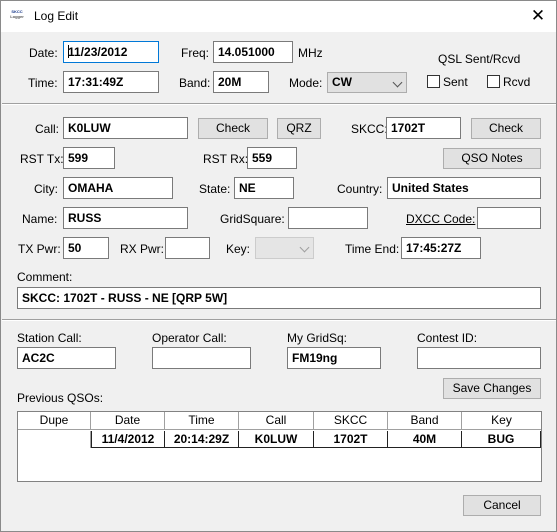 This screenshot has height=532, width=557. I want to click on cancel-button: Cancel, so click(502, 505).